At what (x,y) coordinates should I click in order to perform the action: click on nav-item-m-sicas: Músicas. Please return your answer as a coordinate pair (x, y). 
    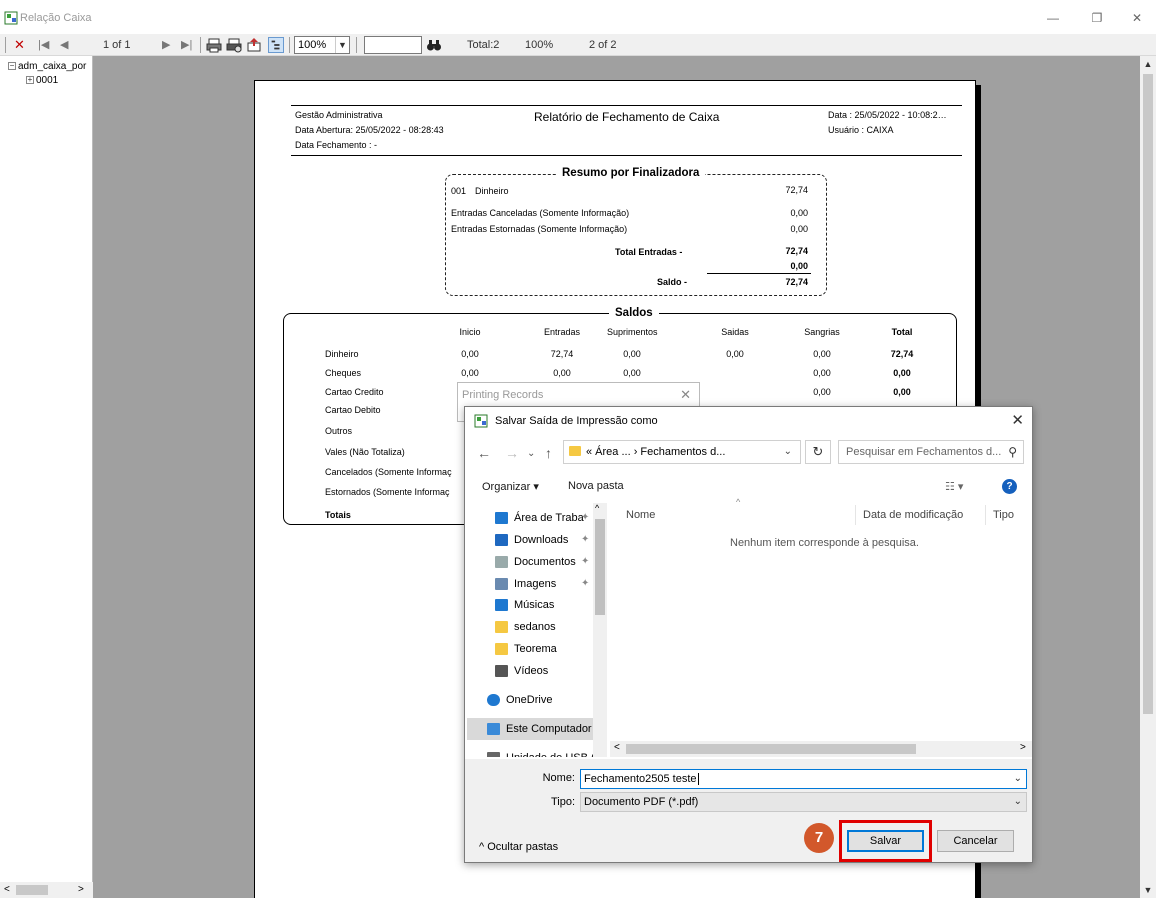
    Looking at the image, I should click on (530, 605).